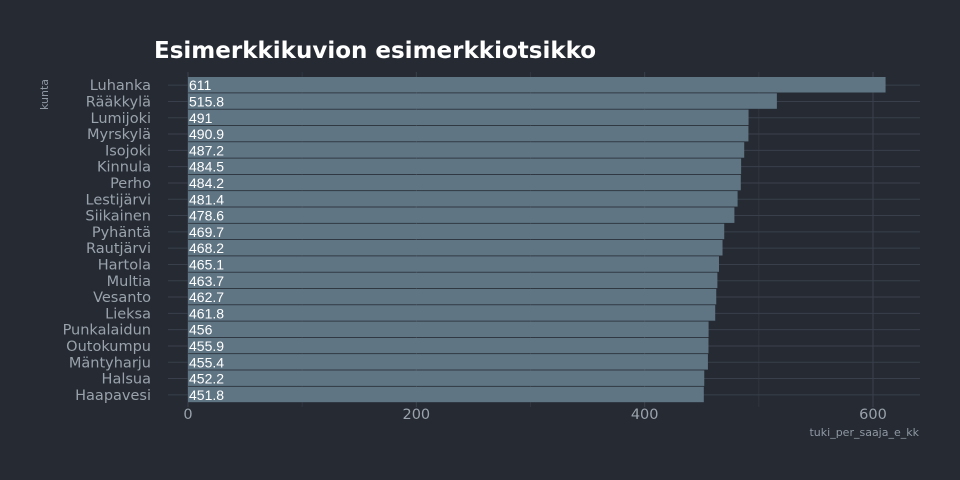 The height and width of the screenshot is (480, 960). I want to click on data-label: 487.2, so click(206, 150).